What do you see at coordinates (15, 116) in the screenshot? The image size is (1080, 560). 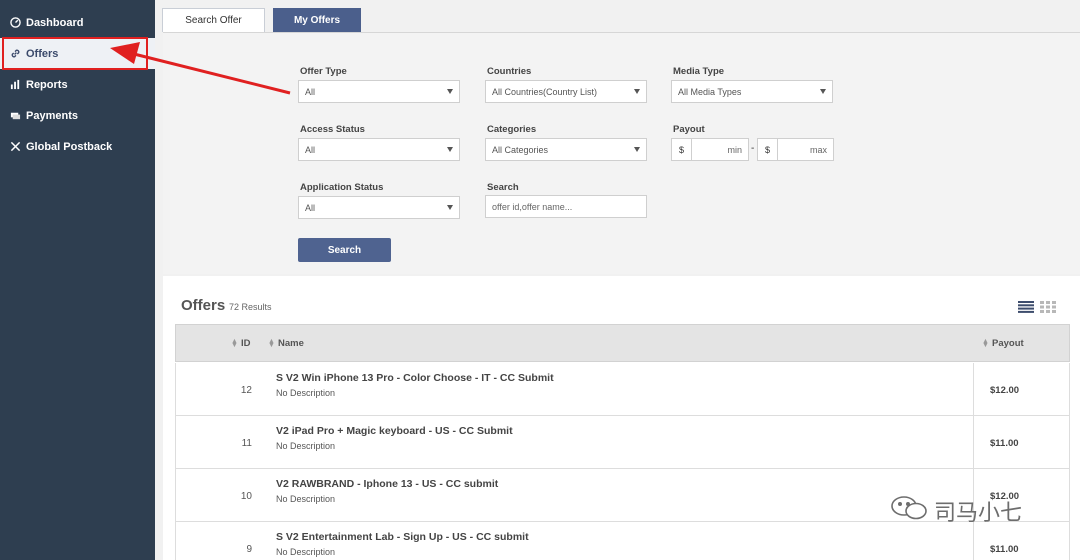 I see `money-icon` at bounding box center [15, 116].